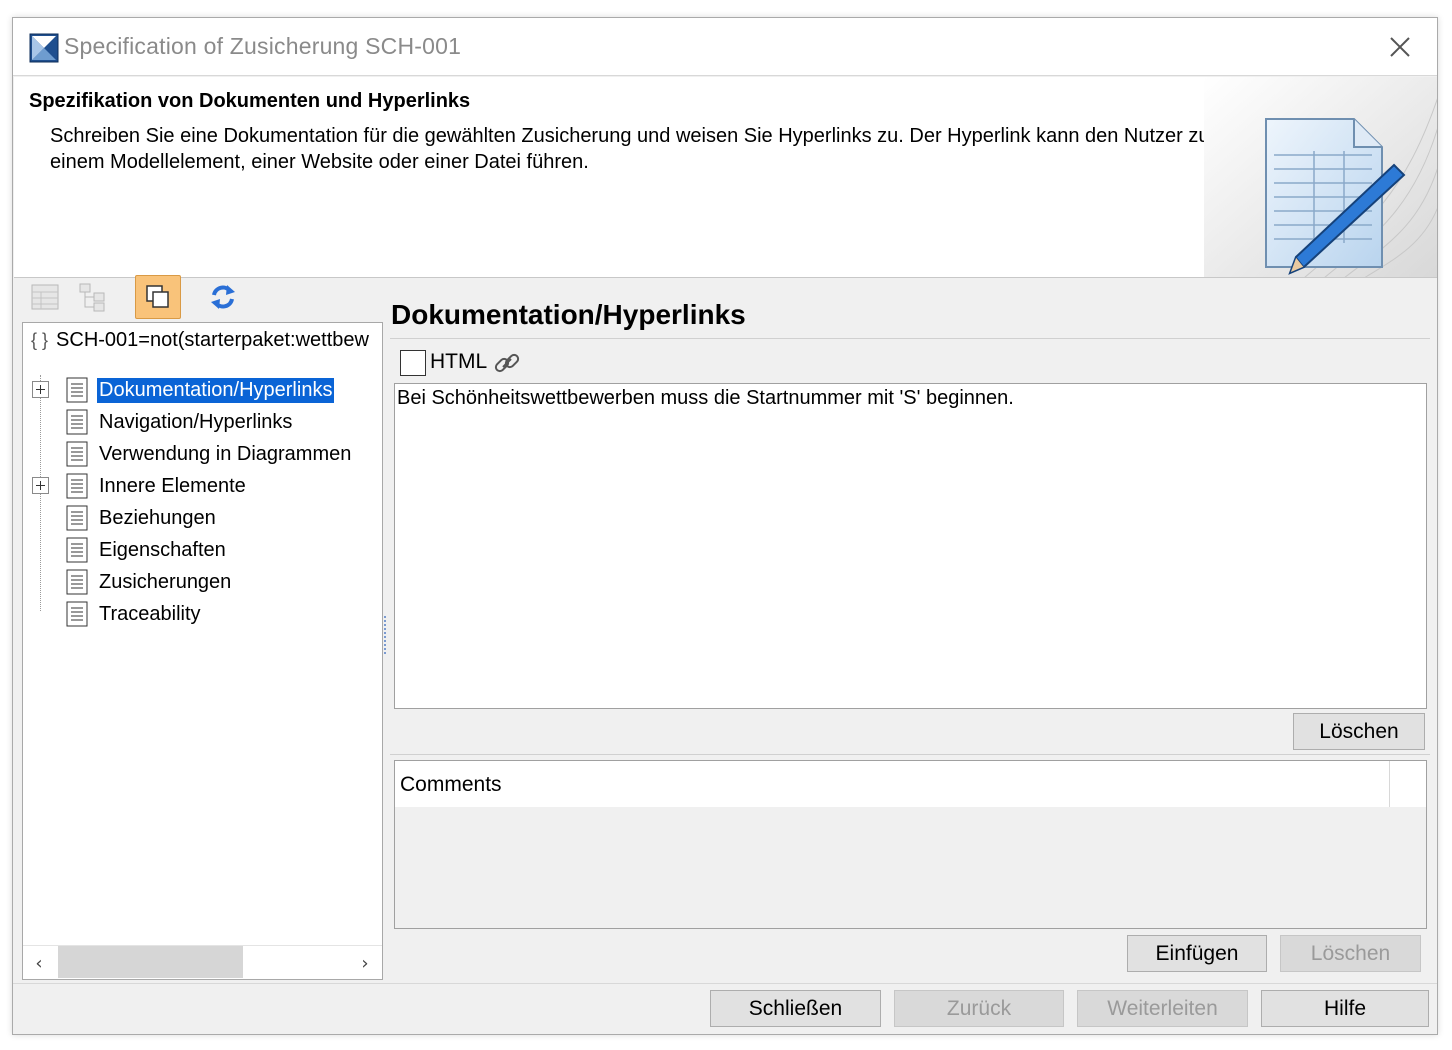 Image resolution: width=1452 pixels, height=1050 pixels. Describe the element at coordinates (44, 48) in the screenshot. I see `app-logo-icon` at that location.